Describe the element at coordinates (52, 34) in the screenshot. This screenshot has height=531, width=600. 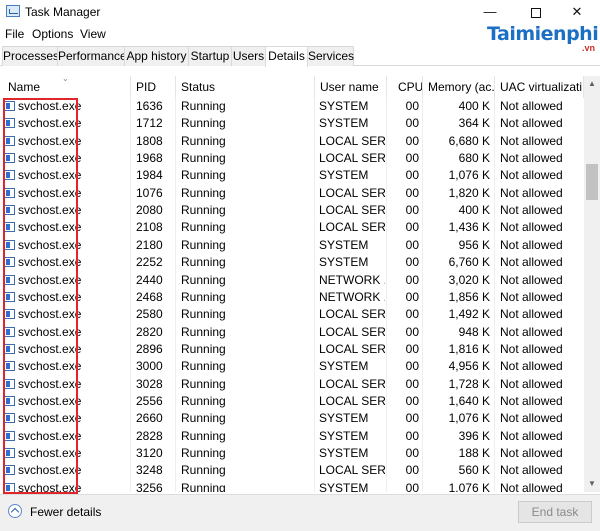
I see `menu-options: Options` at that location.